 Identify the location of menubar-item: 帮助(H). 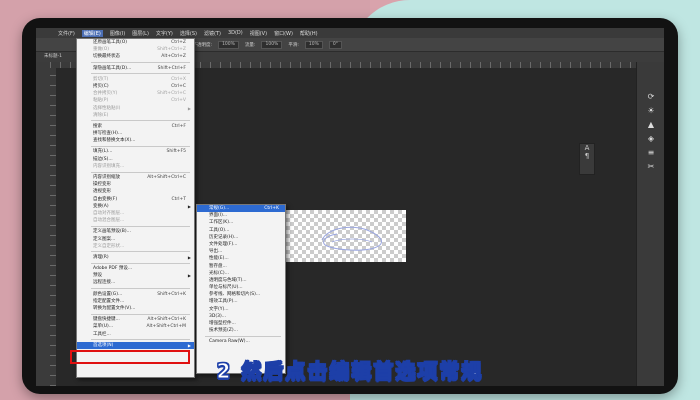
(309, 33).